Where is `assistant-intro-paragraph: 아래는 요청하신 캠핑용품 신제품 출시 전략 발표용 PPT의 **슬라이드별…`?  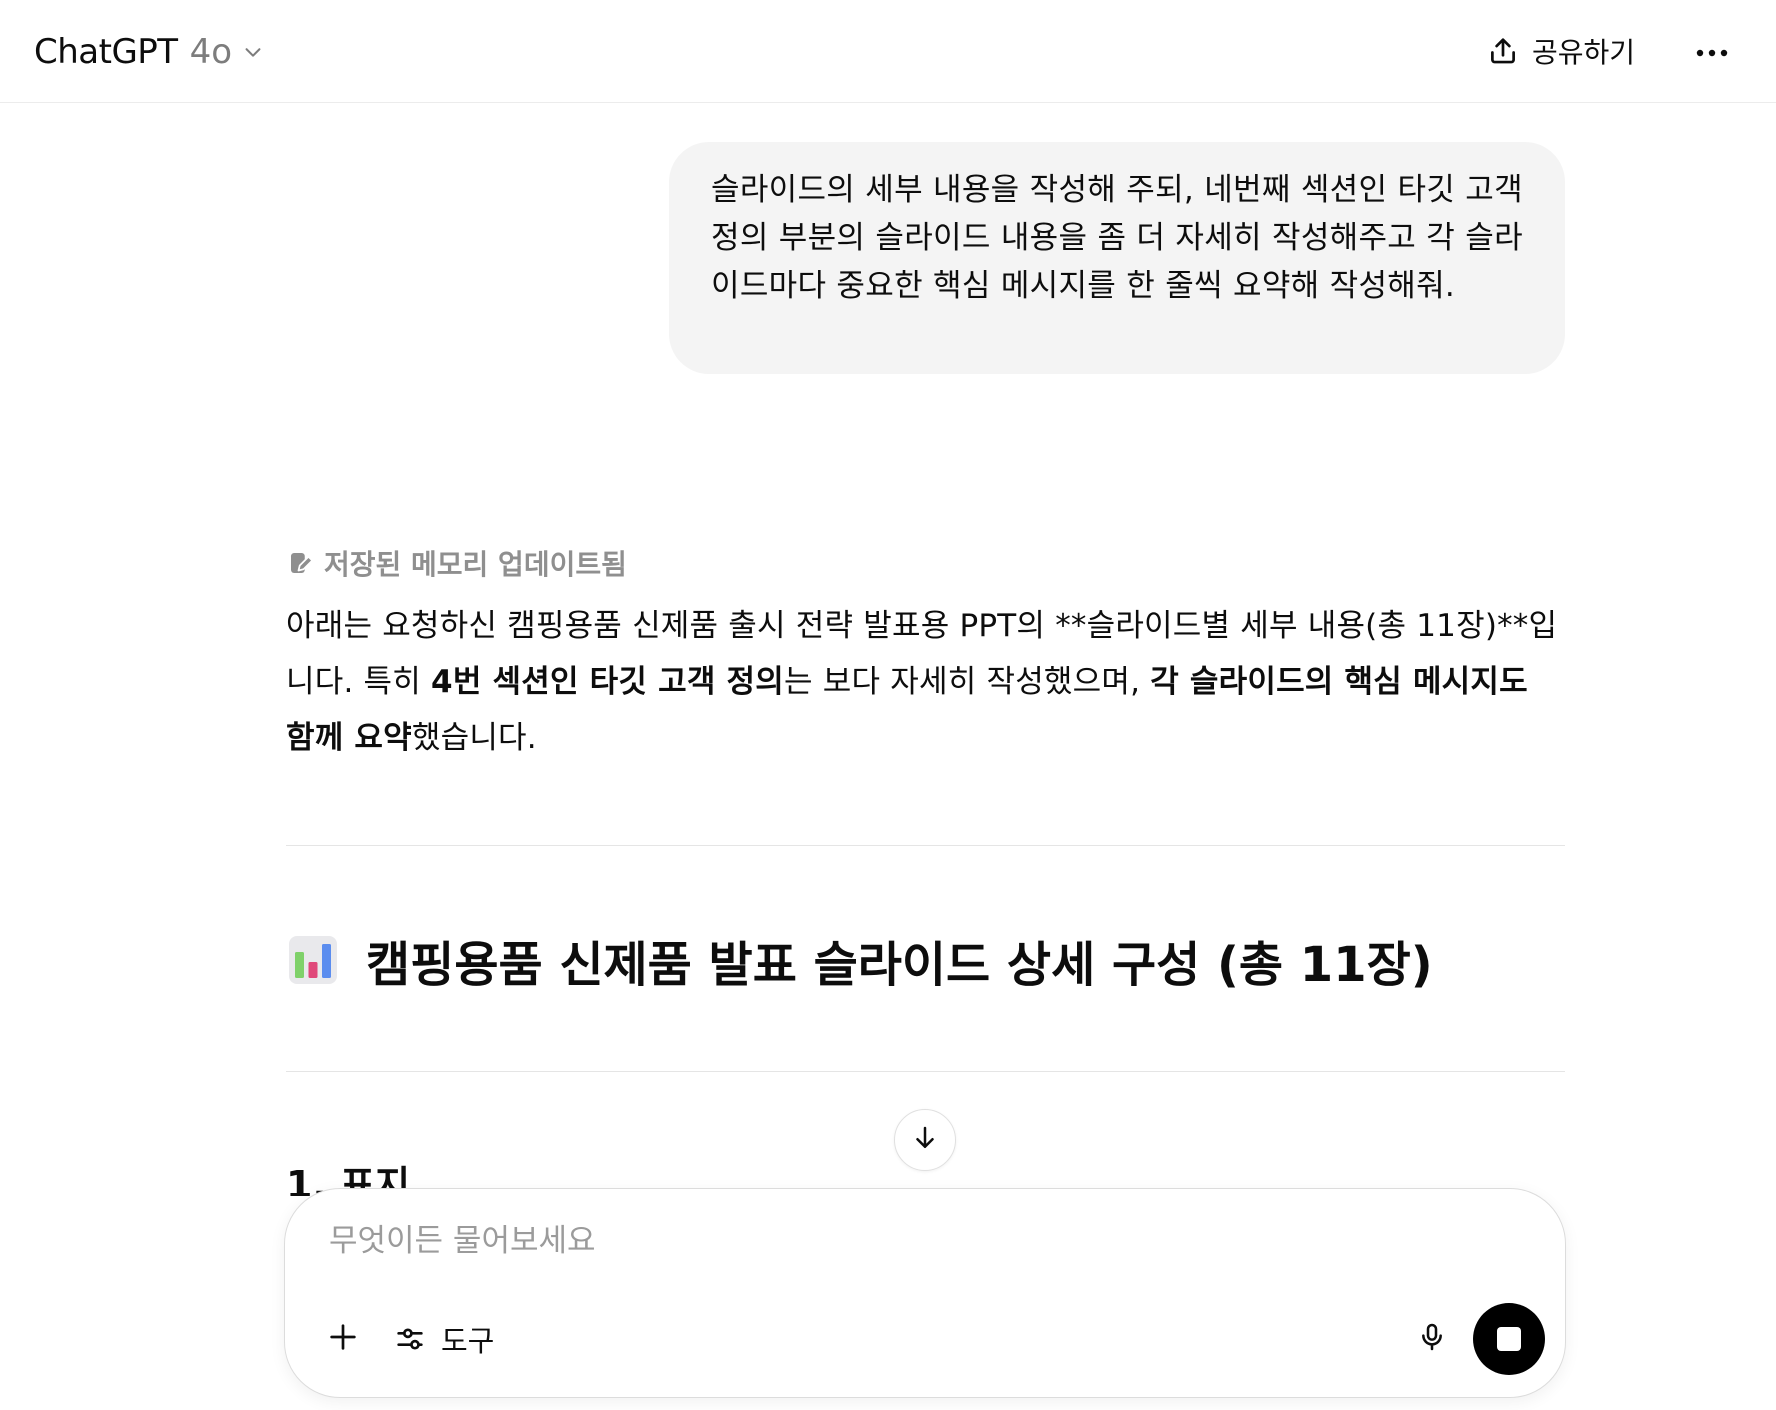
assistant-intro-paragraph: 아래는 요청하신 캠핑용품 신제품 출시 전략 발표용 PPT의 **슬라이드별… is located at coordinates (926, 682).